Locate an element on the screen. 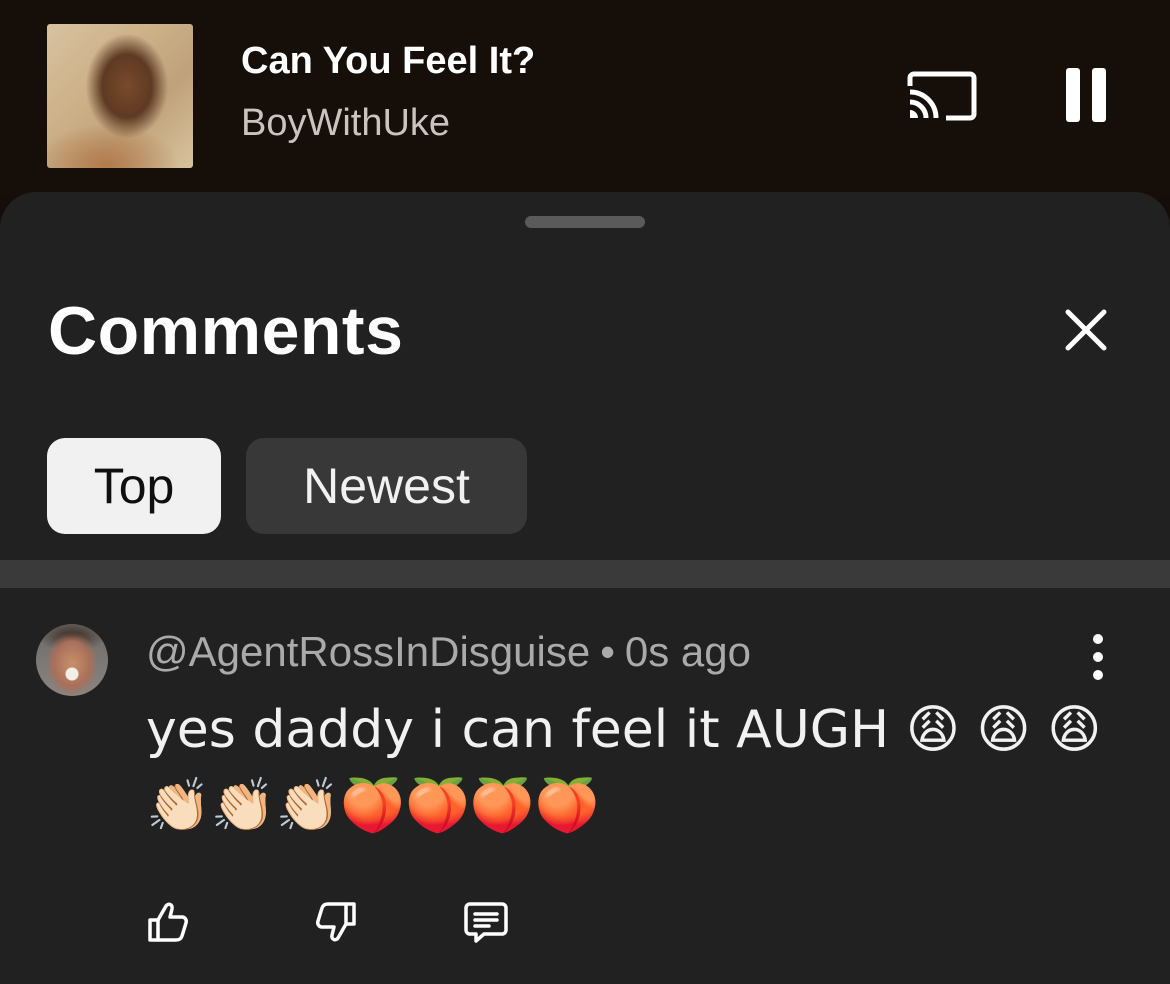 This screenshot has height=984, width=1170. cast-icon is located at coordinates (942, 96).